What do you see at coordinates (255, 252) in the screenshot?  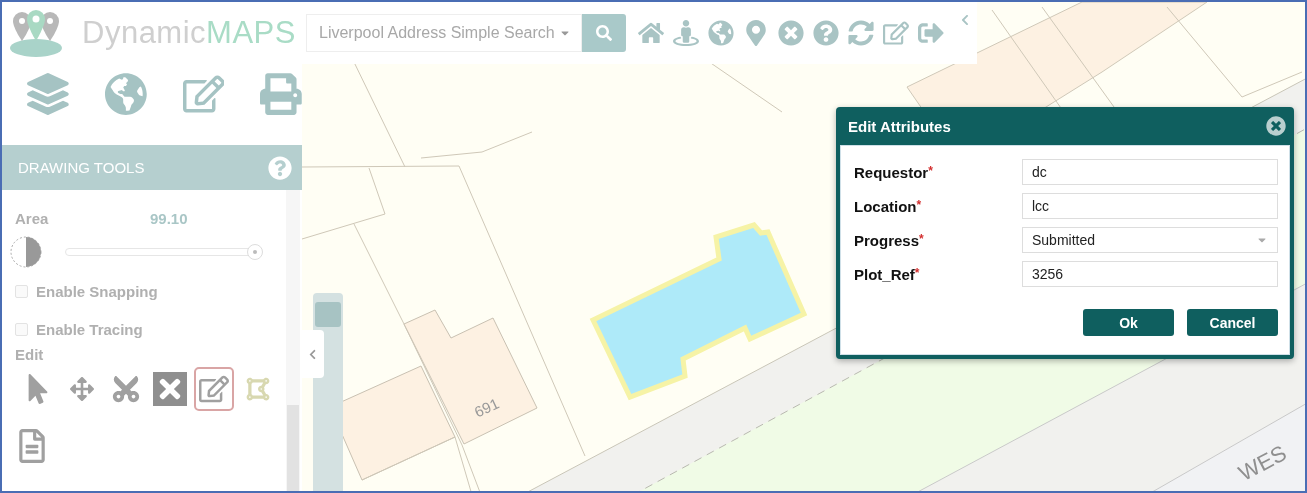 I see `slider-thumb` at bounding box center [255, 252].